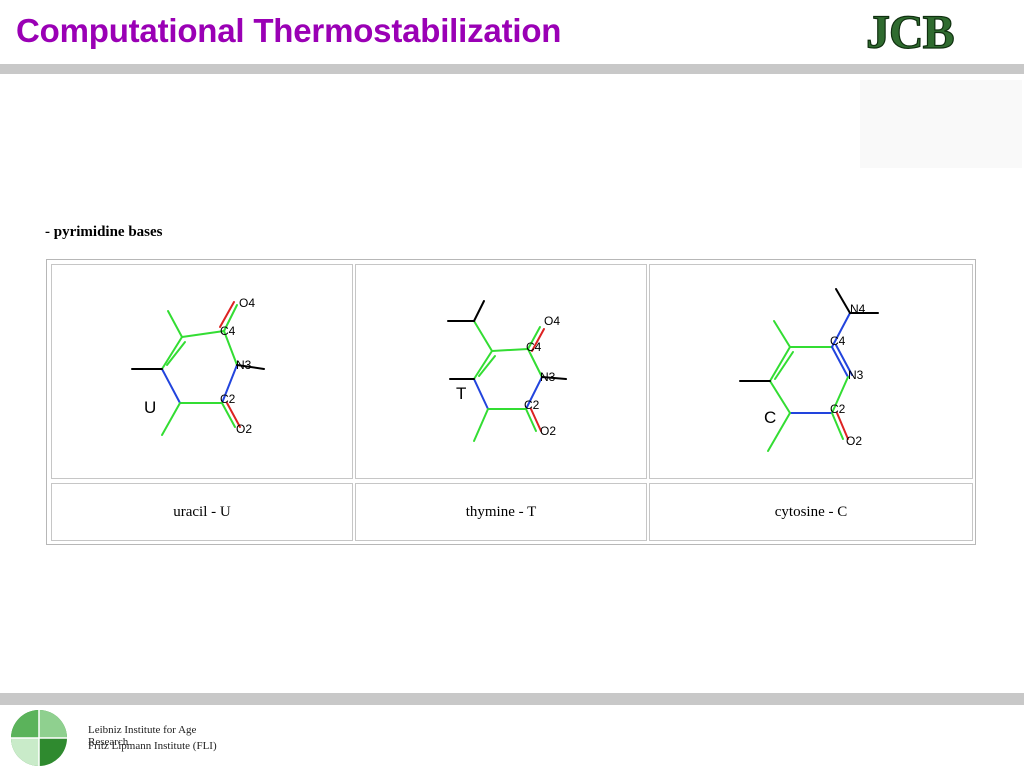  What do you see at coordinates (228, 399) in the screenshot?
I see `uracil-atom-4: C2` at bounding box center [228, 399].